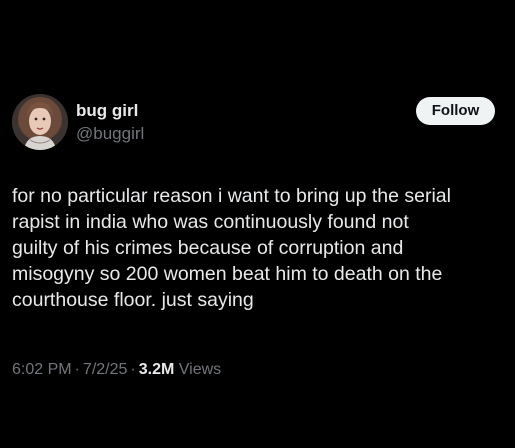 The height and width of the screenshot is (448, 515). I want to click on profile-photo-icon, so click(40, 122).